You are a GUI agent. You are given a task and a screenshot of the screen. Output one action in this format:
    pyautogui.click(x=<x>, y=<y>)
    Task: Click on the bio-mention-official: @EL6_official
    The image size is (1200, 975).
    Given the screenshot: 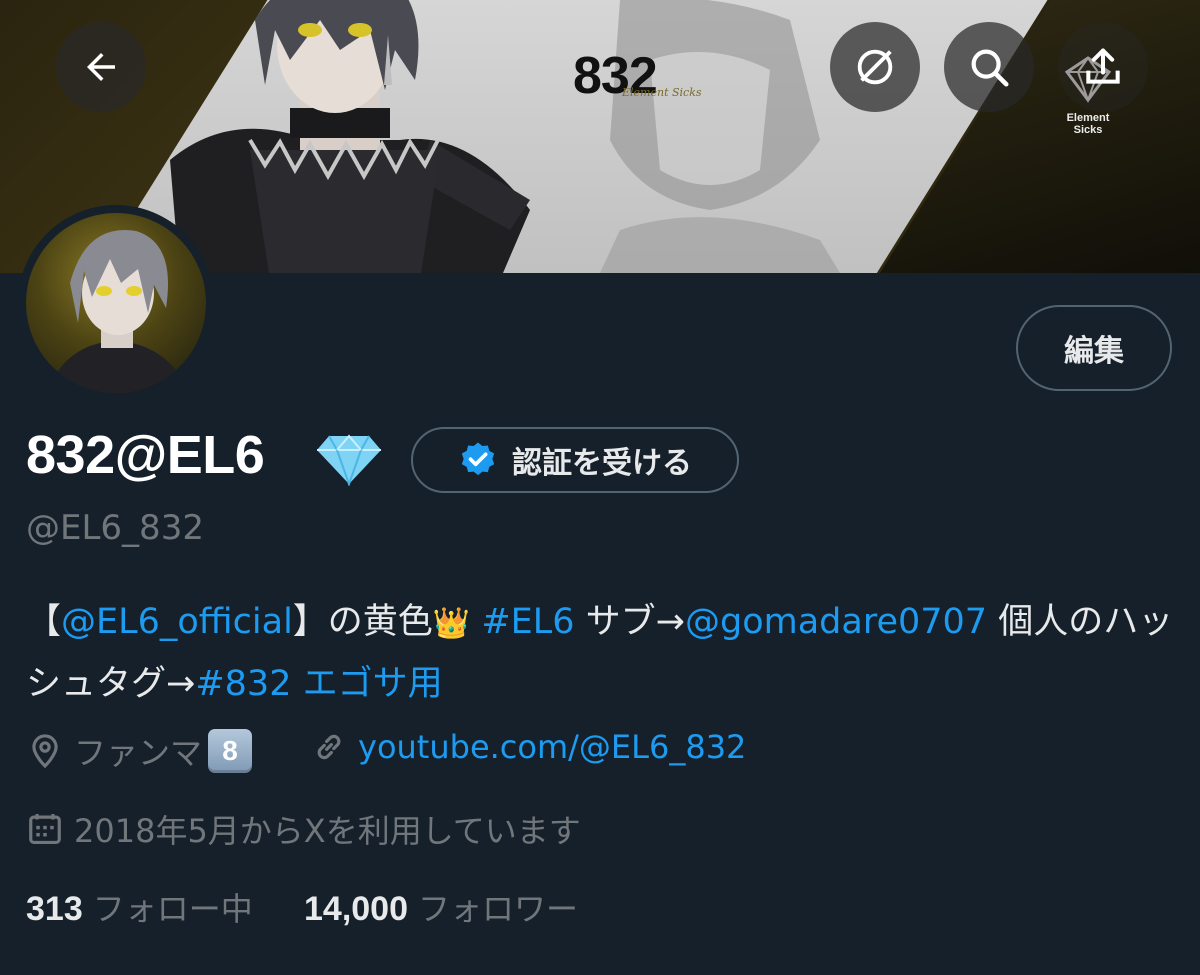 What is the action you would take?
    pyautogui.click(x=177, y=622)
    